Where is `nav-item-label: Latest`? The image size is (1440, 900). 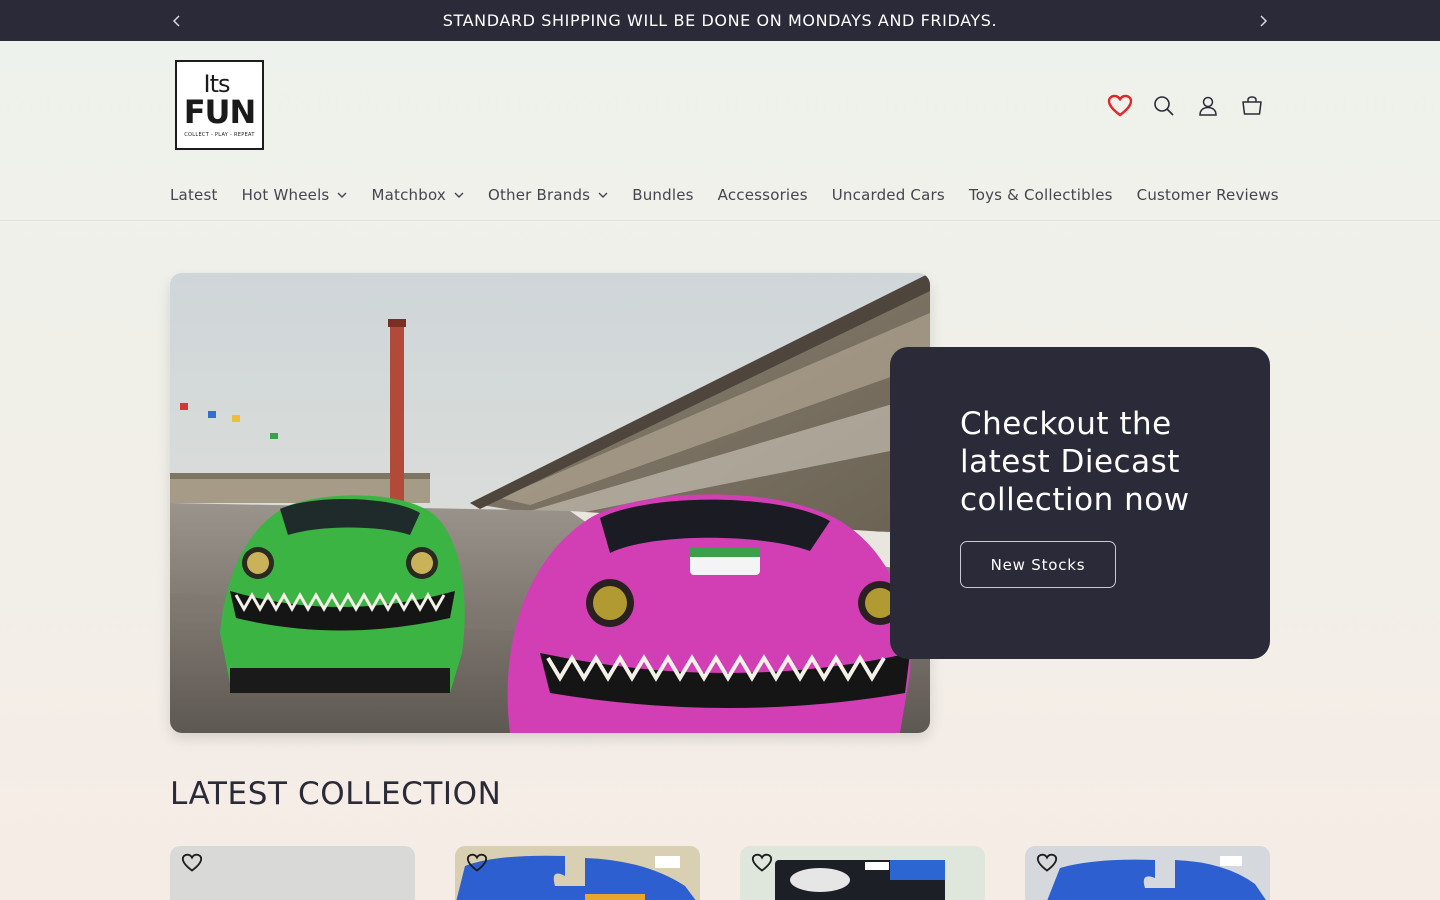 nav-item-label: Latest is located at coordinates (194, 195).